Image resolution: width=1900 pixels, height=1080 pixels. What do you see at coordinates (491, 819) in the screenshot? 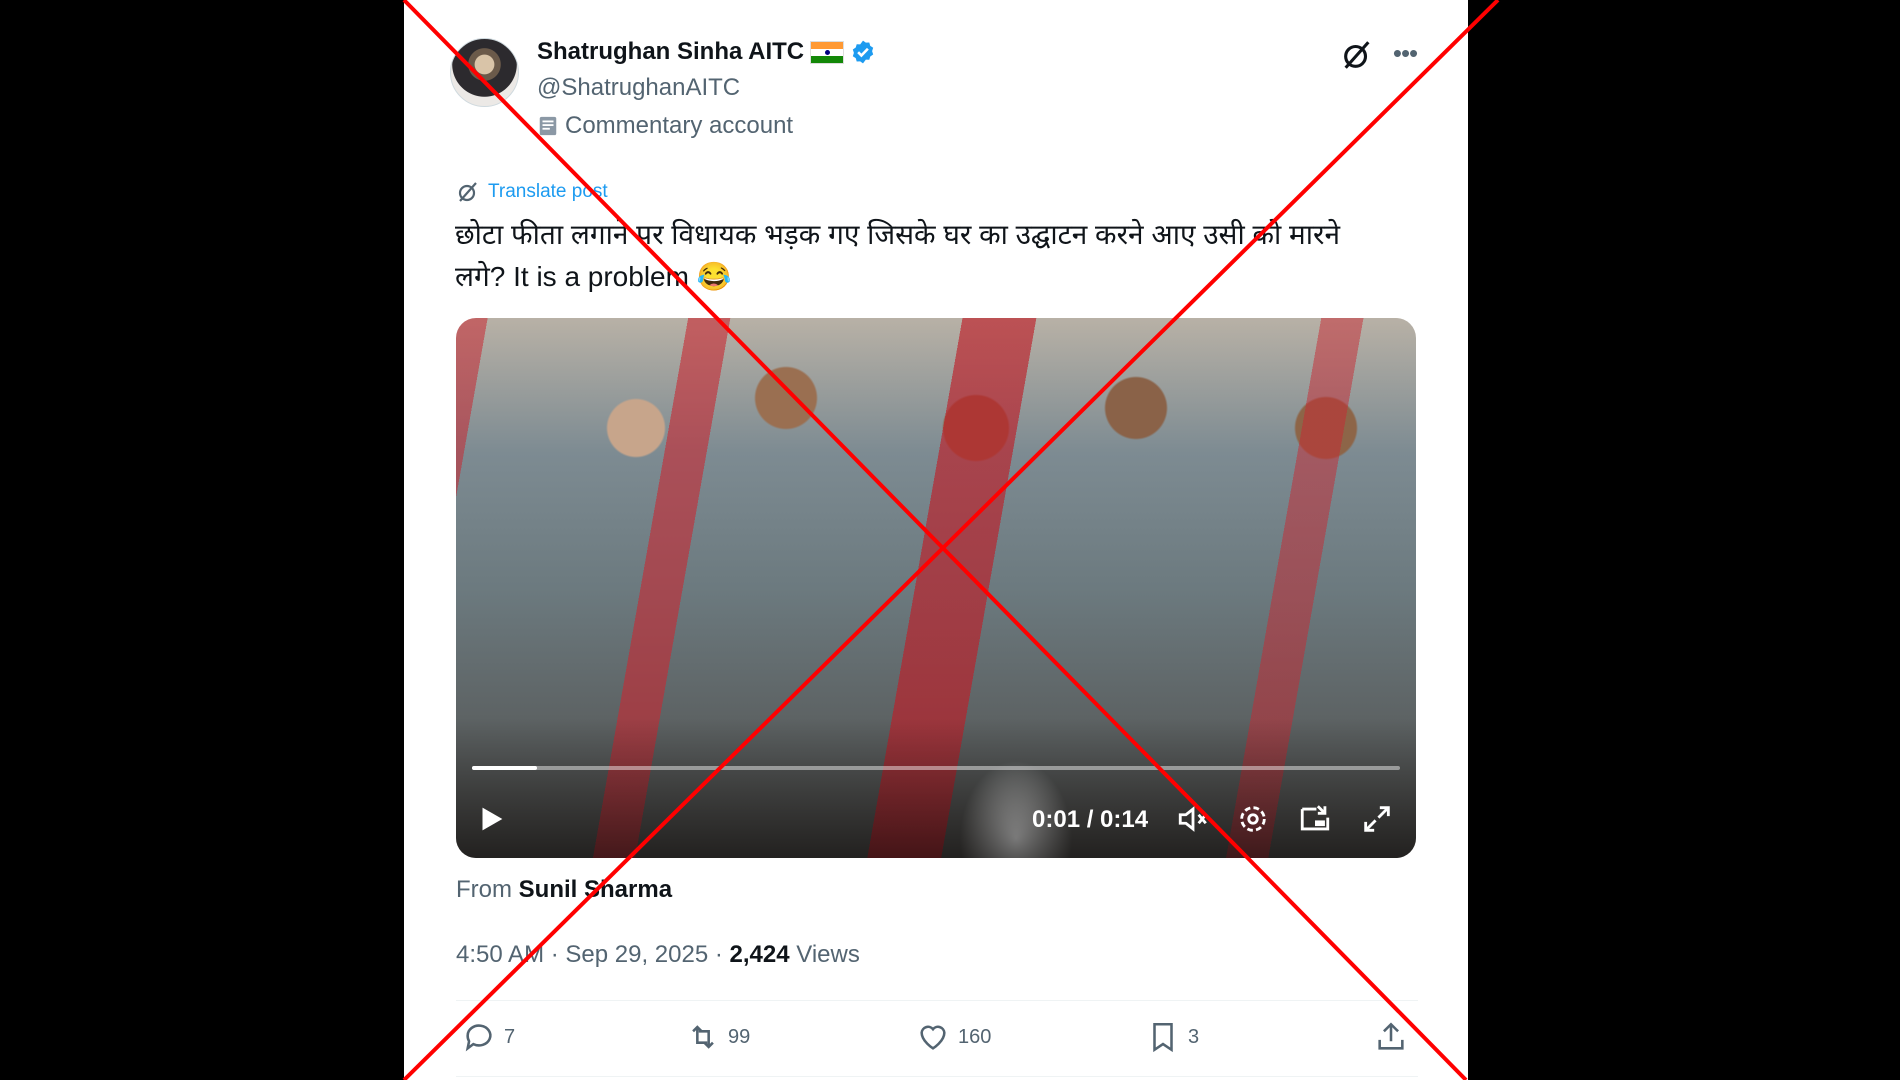
I see `play-icon` at bounding box center [491, 819].